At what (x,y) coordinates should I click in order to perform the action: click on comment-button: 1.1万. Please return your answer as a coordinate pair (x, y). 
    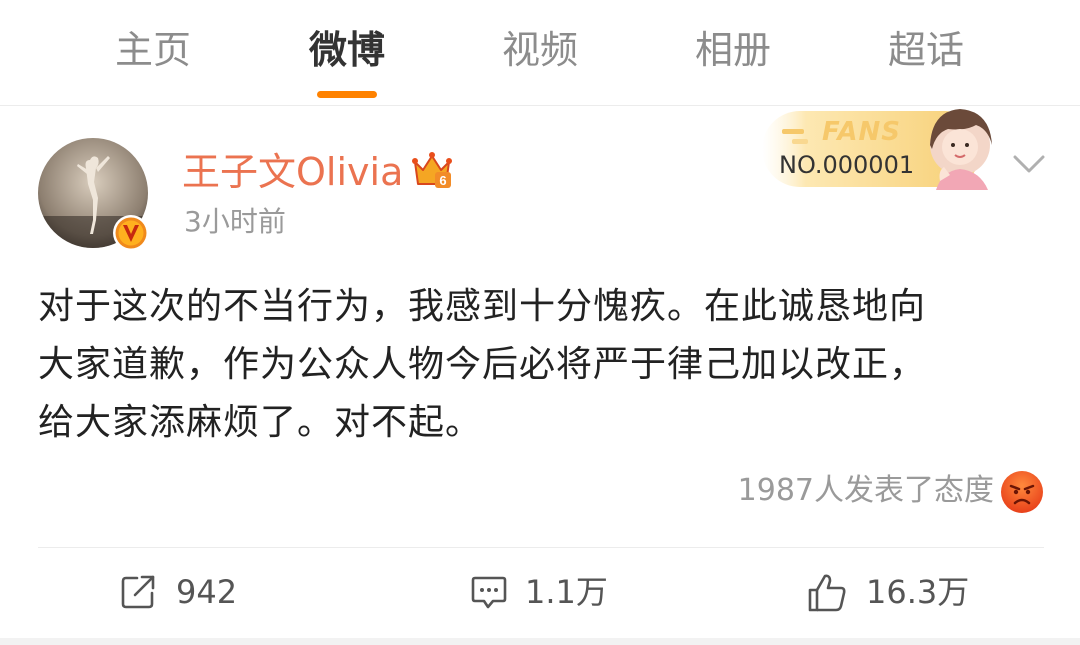
    Looking at the image, I should click on (544, 592).